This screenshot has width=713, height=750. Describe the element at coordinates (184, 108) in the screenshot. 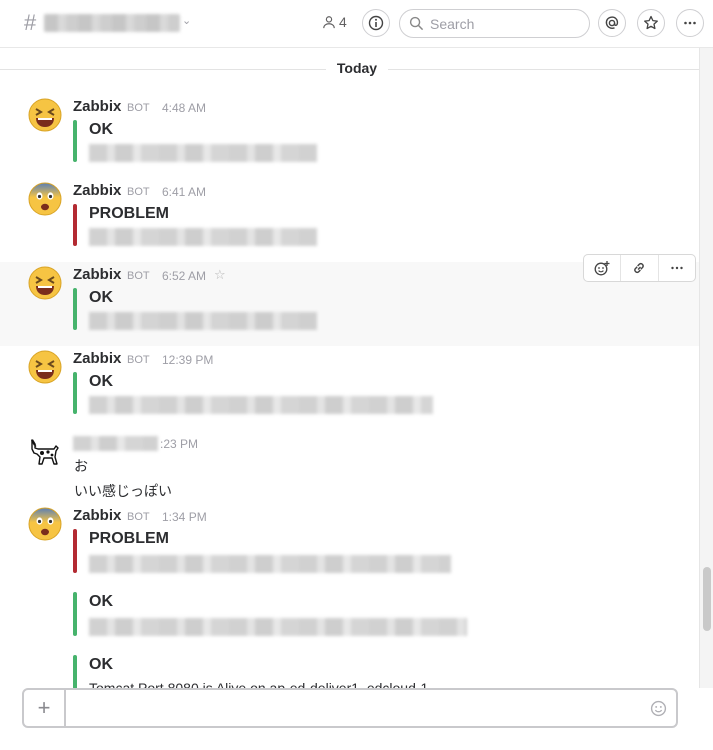

I see `timestamp: 4:48 AM` at that location.